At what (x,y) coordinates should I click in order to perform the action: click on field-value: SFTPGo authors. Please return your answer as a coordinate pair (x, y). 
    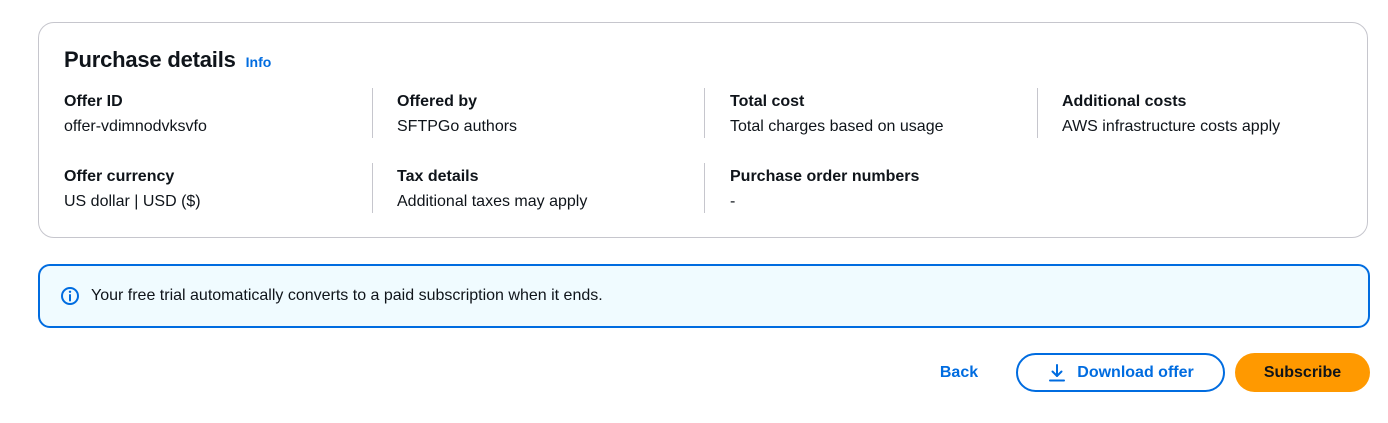
    Looking at the image, I should click on (457, 126).